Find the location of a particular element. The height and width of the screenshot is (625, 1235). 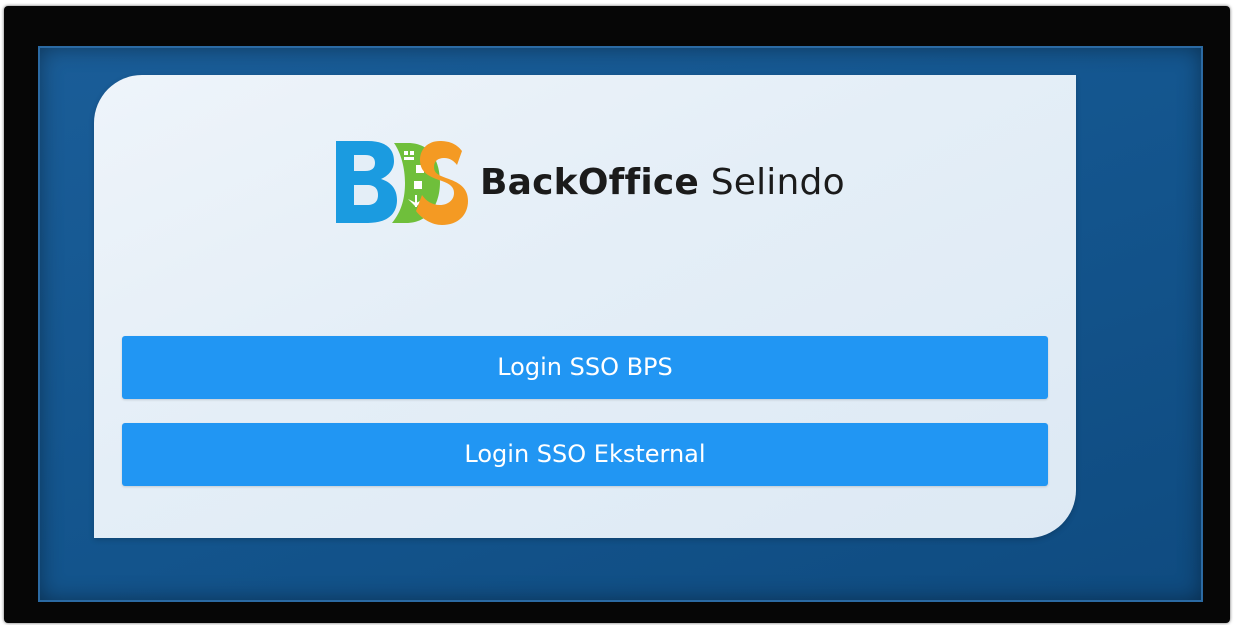

bds-logo-icon is located at coordinates (402, 183).